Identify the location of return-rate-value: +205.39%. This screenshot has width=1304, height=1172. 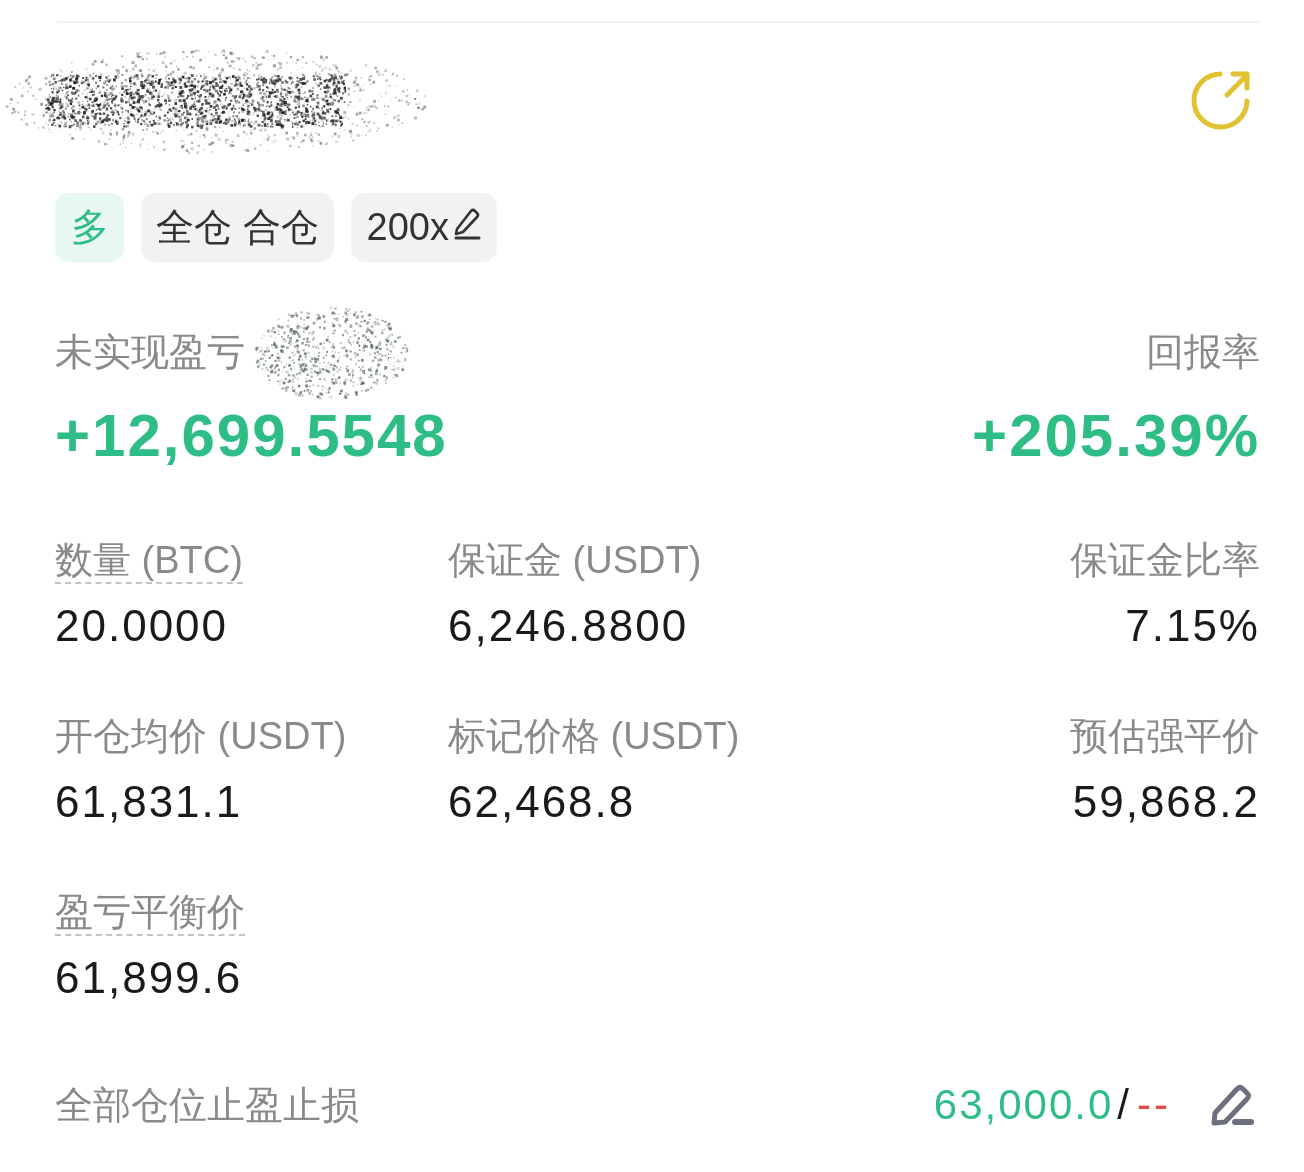
(1116, 436).